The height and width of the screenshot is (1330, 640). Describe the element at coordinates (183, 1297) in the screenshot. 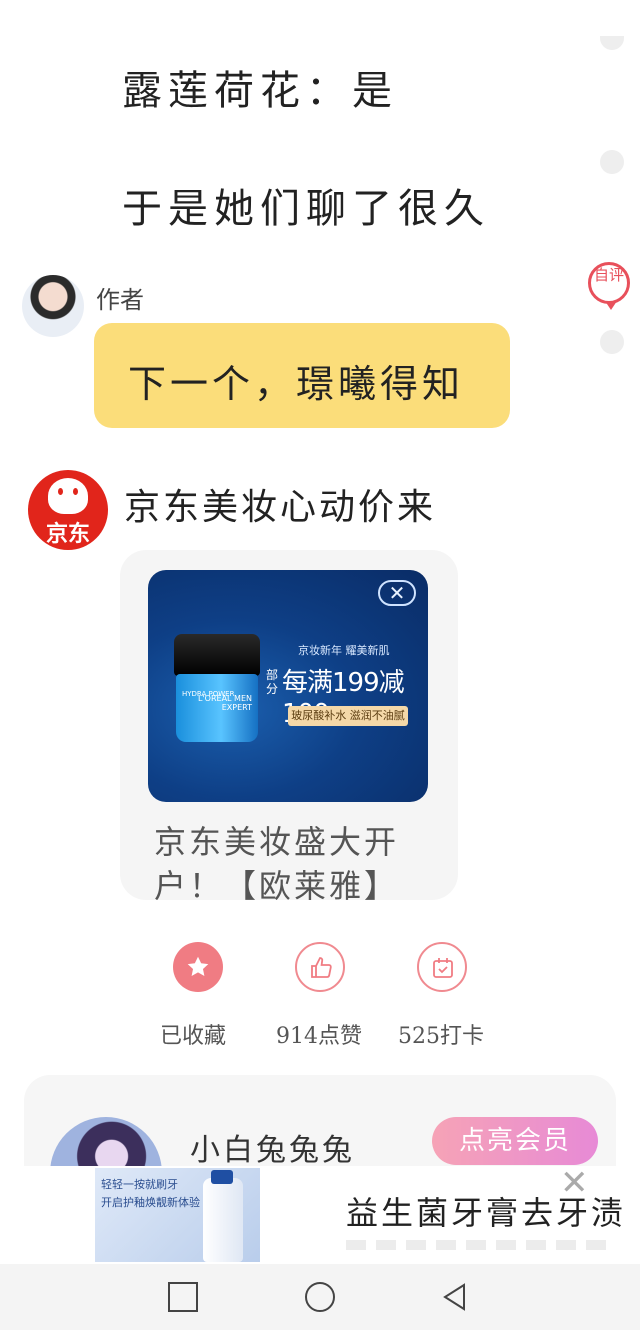

I see `recent-apps-button` at that location.